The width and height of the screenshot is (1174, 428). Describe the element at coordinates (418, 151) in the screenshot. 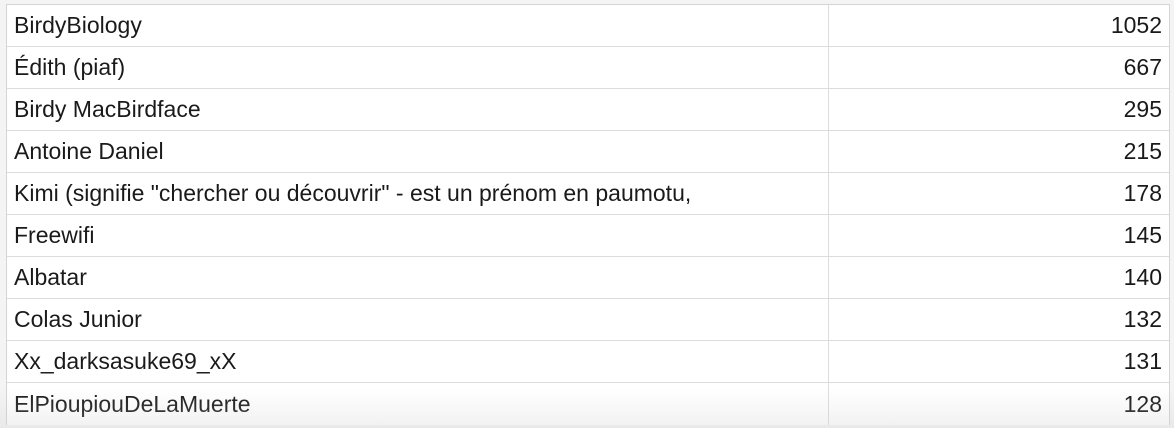

I see `name-cell: Antoine Daniel` at that location.